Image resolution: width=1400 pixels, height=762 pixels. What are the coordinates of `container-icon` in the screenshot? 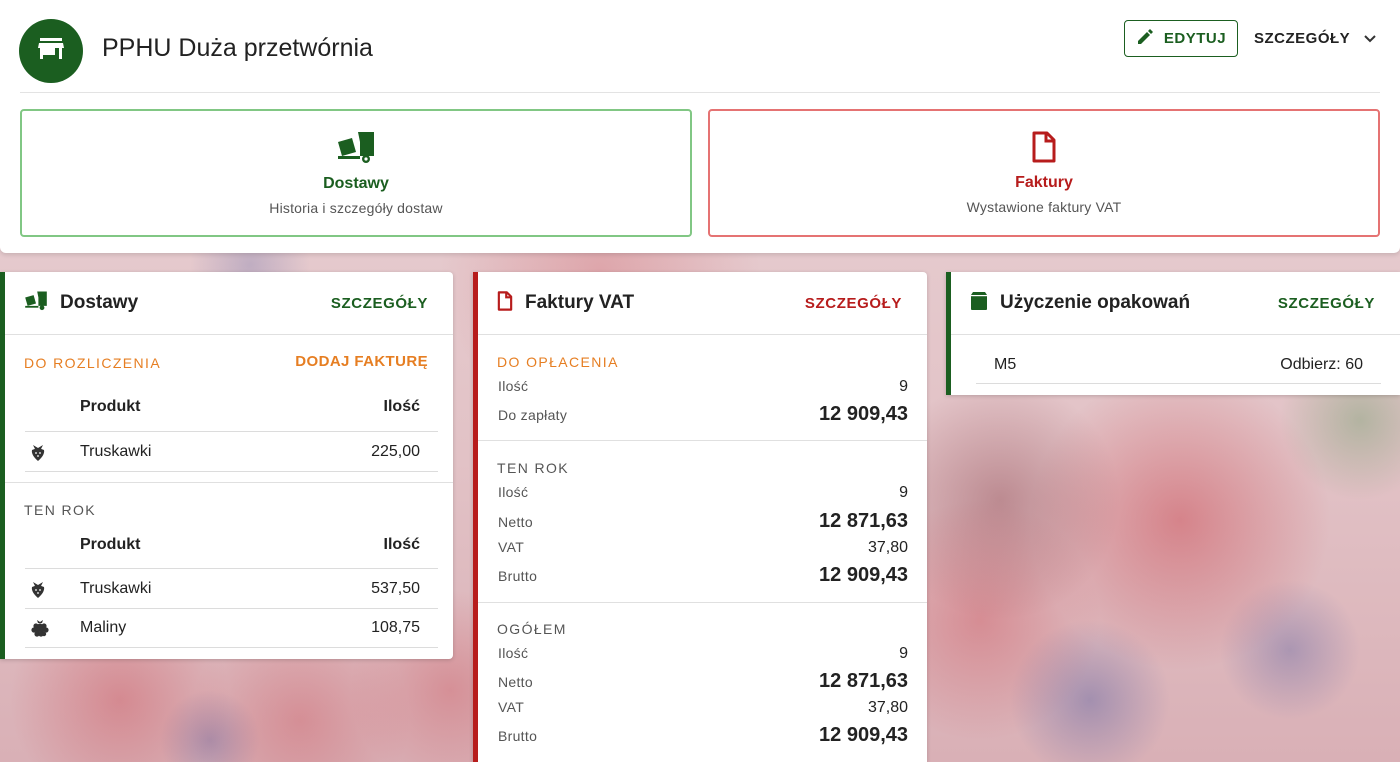 It's located at (979, 303).